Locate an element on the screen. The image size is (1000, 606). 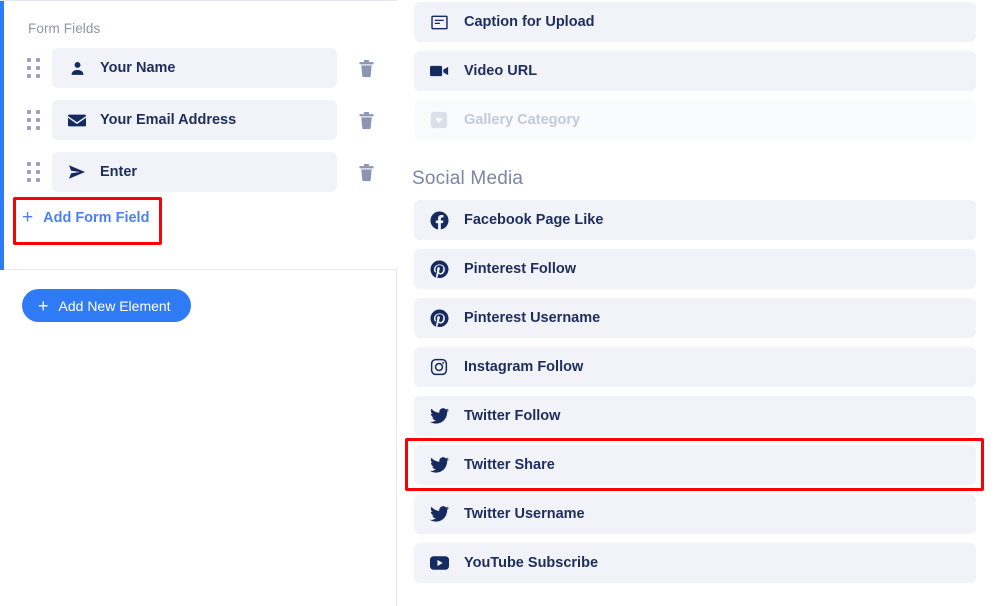
option-video-url: Video URL is located at coordinates (695, 71).